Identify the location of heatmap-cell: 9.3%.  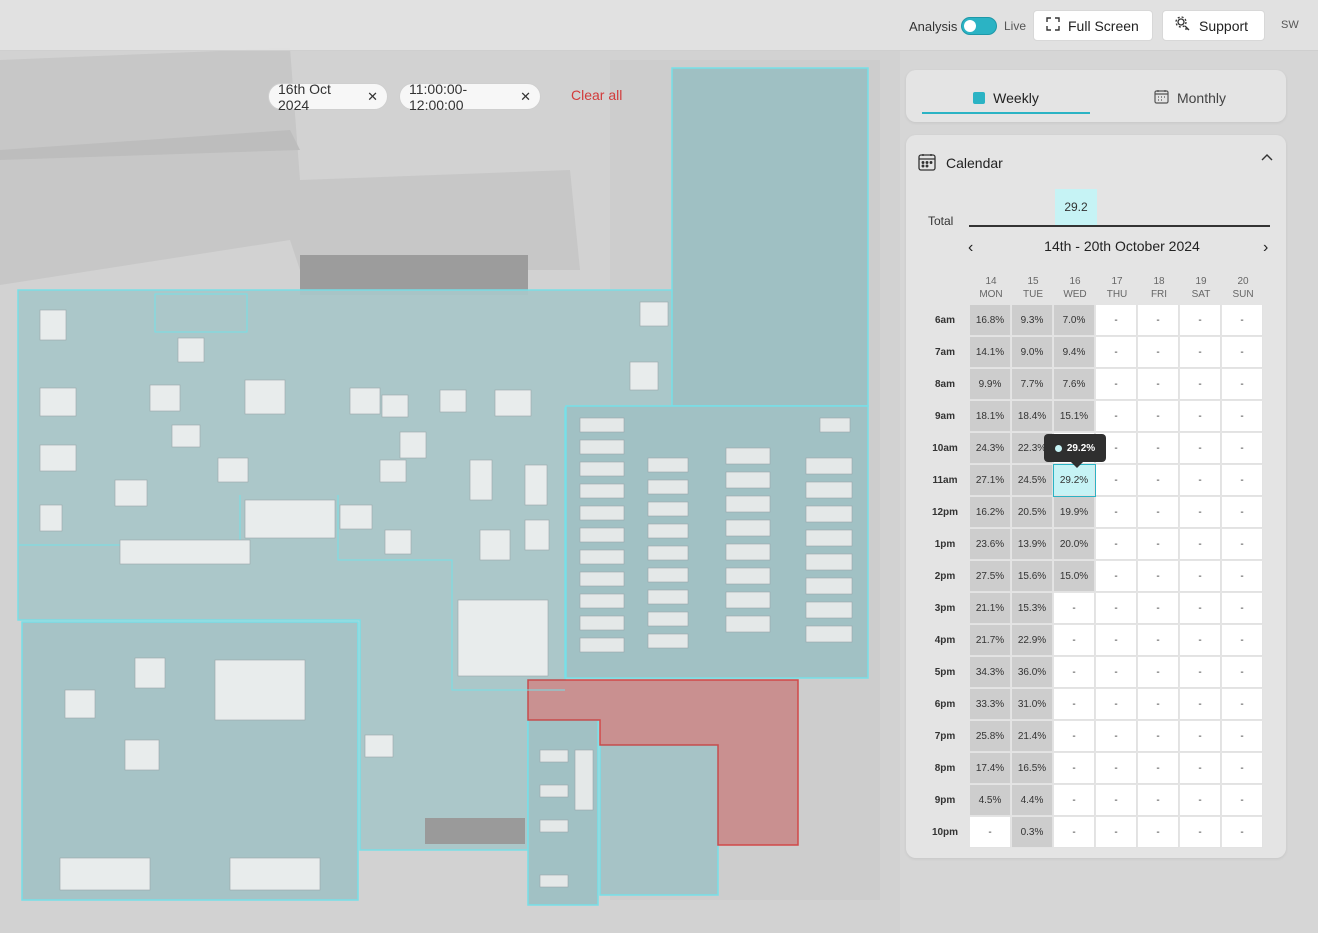
(1032, 320).